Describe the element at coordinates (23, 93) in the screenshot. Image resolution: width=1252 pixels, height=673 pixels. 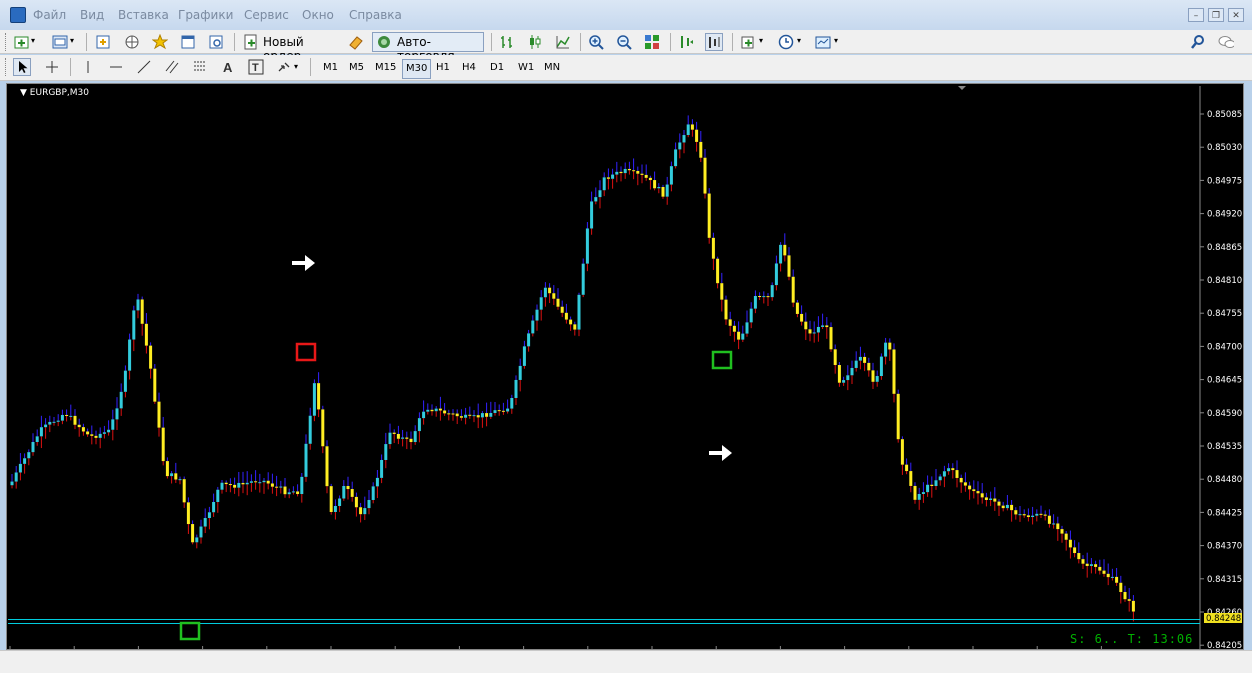
I see `chart-menu-triangle-icon: ▼` at that location.